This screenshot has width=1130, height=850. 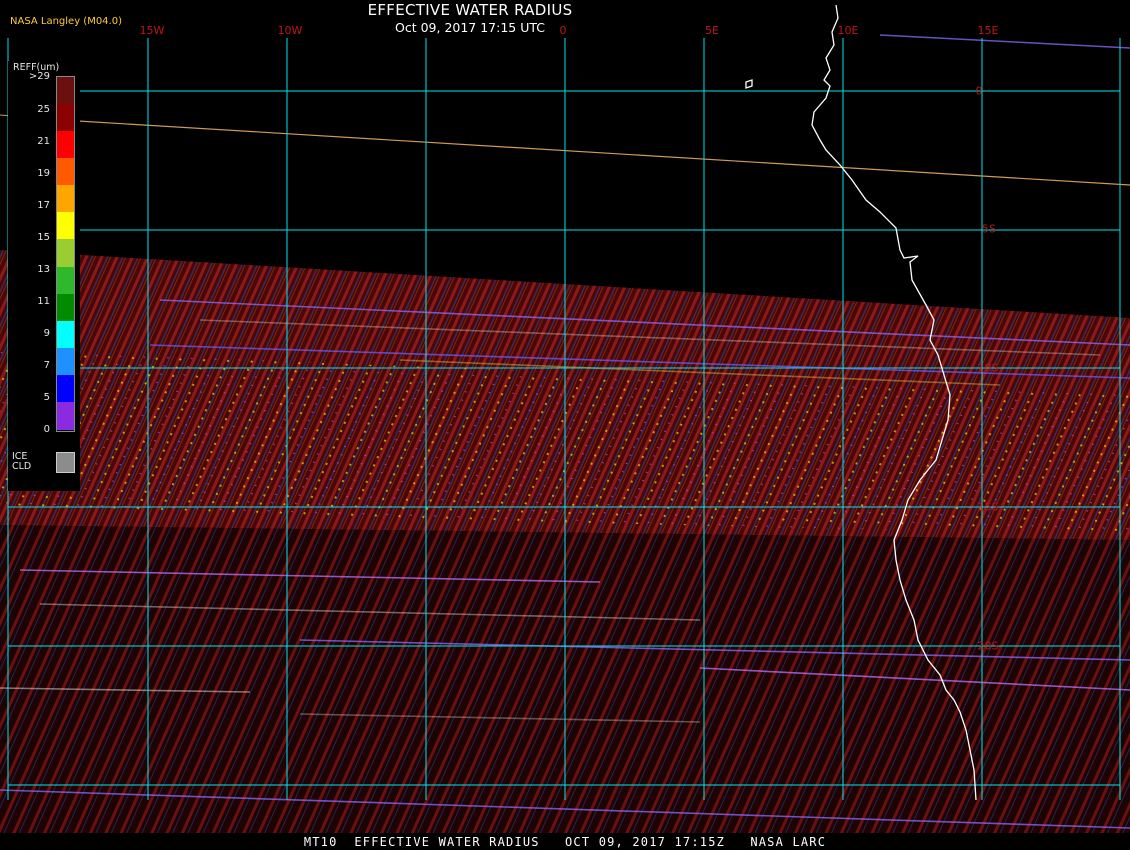 What do you see at coordinates (152, 30) in the screenshot?
I see `lon-label-15w: 15W` at bounding box center [152, 30].